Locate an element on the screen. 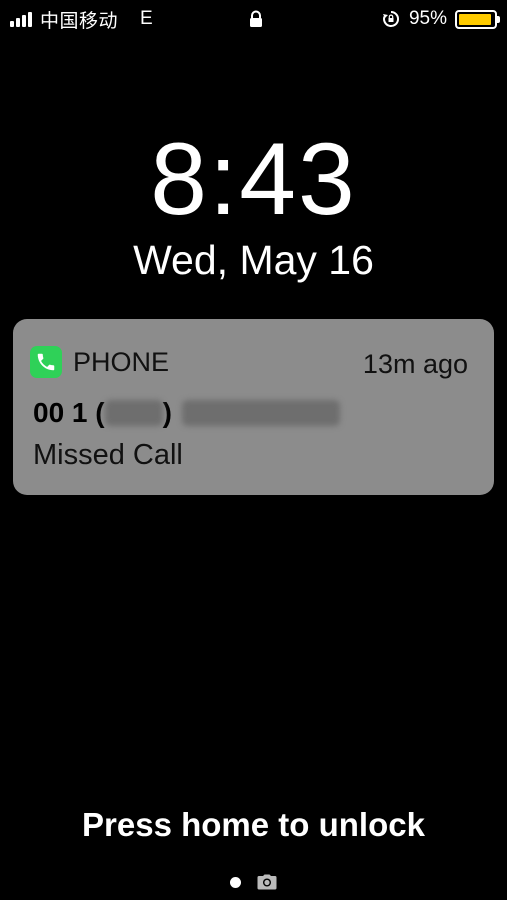 The height and width of the screenshot is (900, 507). redacted-number is located at coordinates (260, 413).